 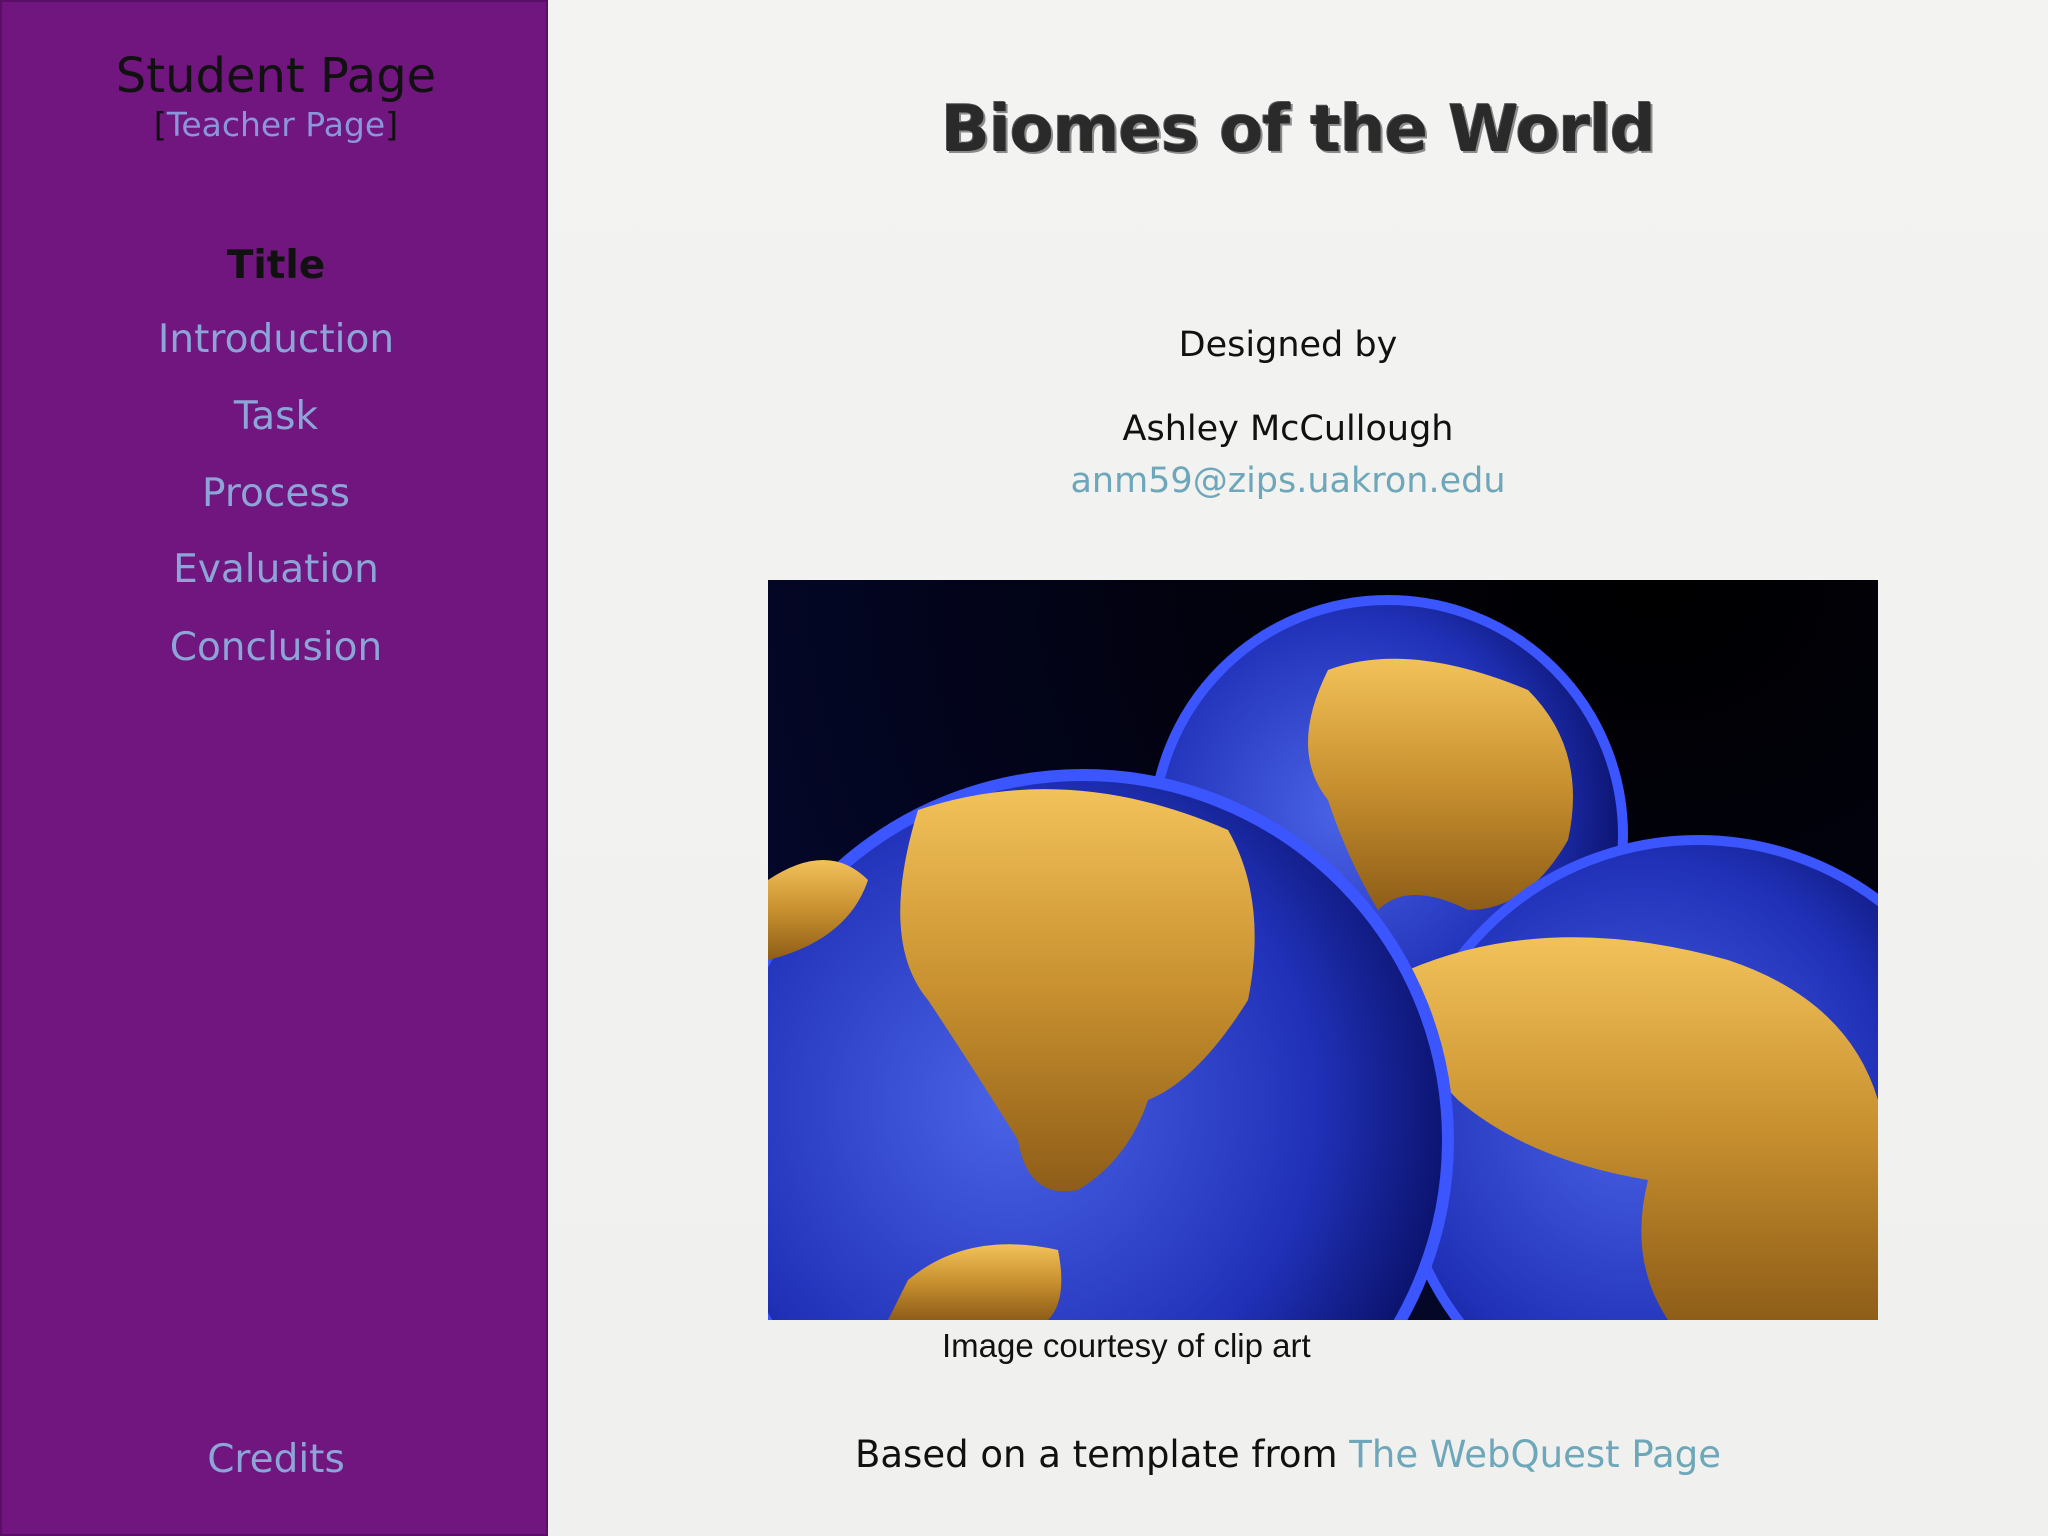 I want to click on bracket-open: [, so click(x=160, y=124).